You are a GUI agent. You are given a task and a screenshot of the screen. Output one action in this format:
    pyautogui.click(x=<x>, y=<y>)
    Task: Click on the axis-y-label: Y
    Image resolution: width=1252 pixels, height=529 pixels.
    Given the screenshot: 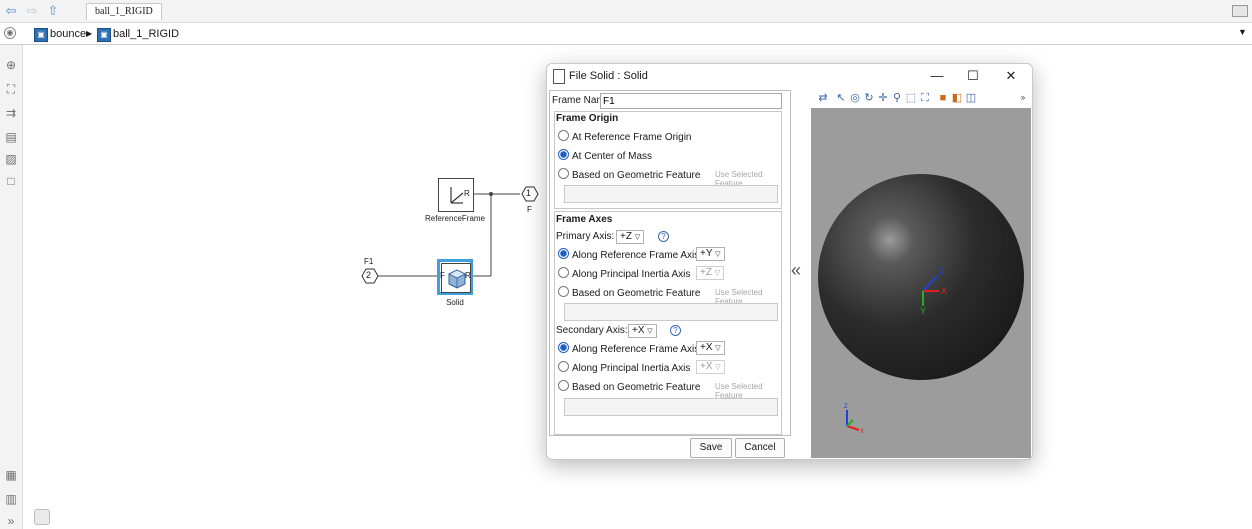 What is the action you would take?
    pyautogui.click(x=923, y=311)
    